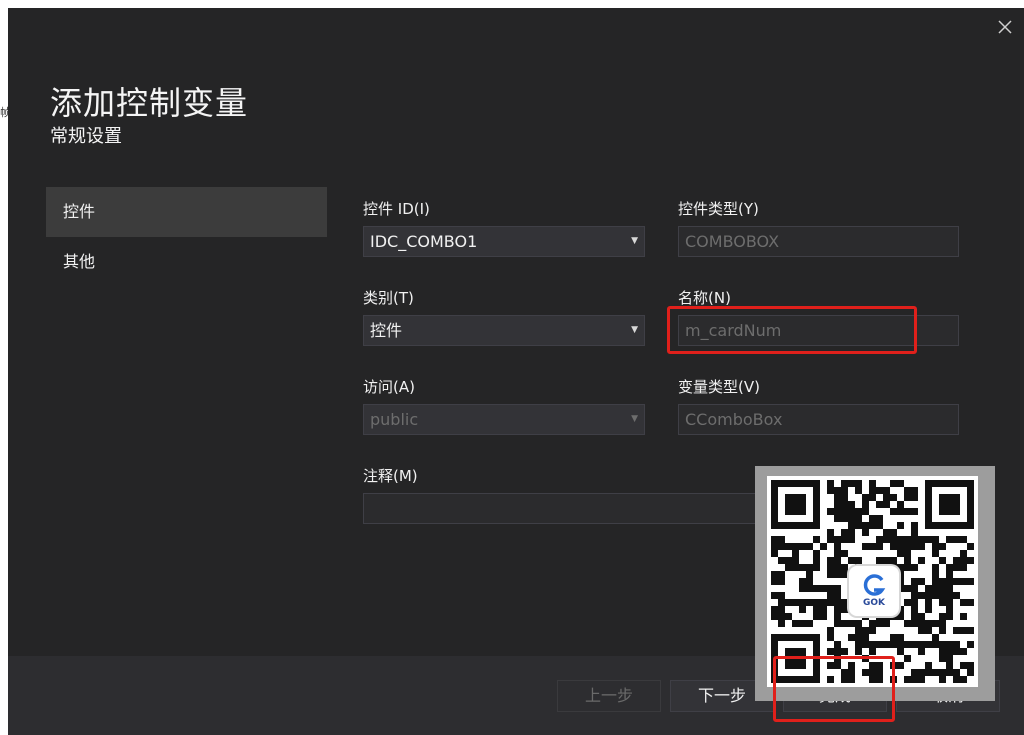  Describe the element at coordinates (504, 330) in the screenshot. I see `category-select: 控件 ▼` at that location.